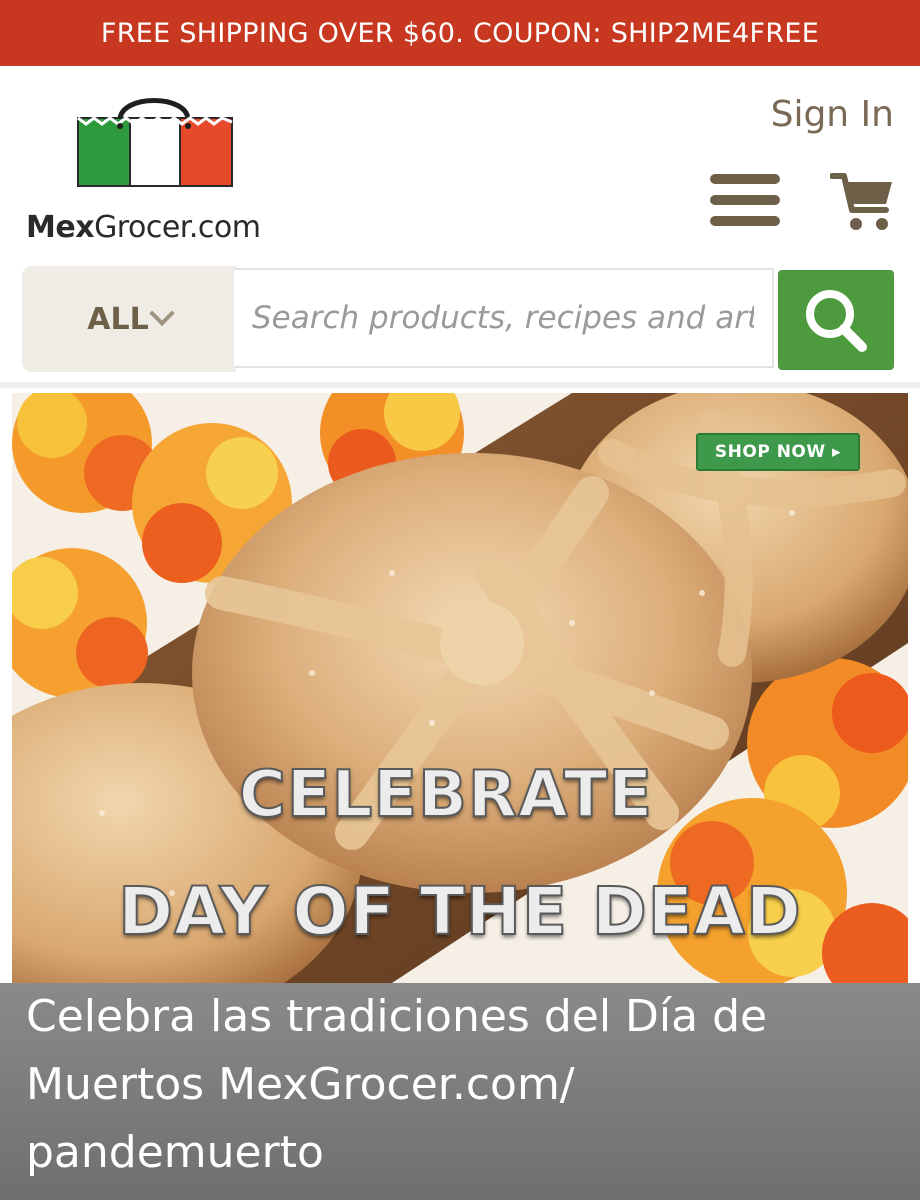 This screenshot has width=920, height=1200. I want to click on sign-in-link: Sign In, so click(832, 114).